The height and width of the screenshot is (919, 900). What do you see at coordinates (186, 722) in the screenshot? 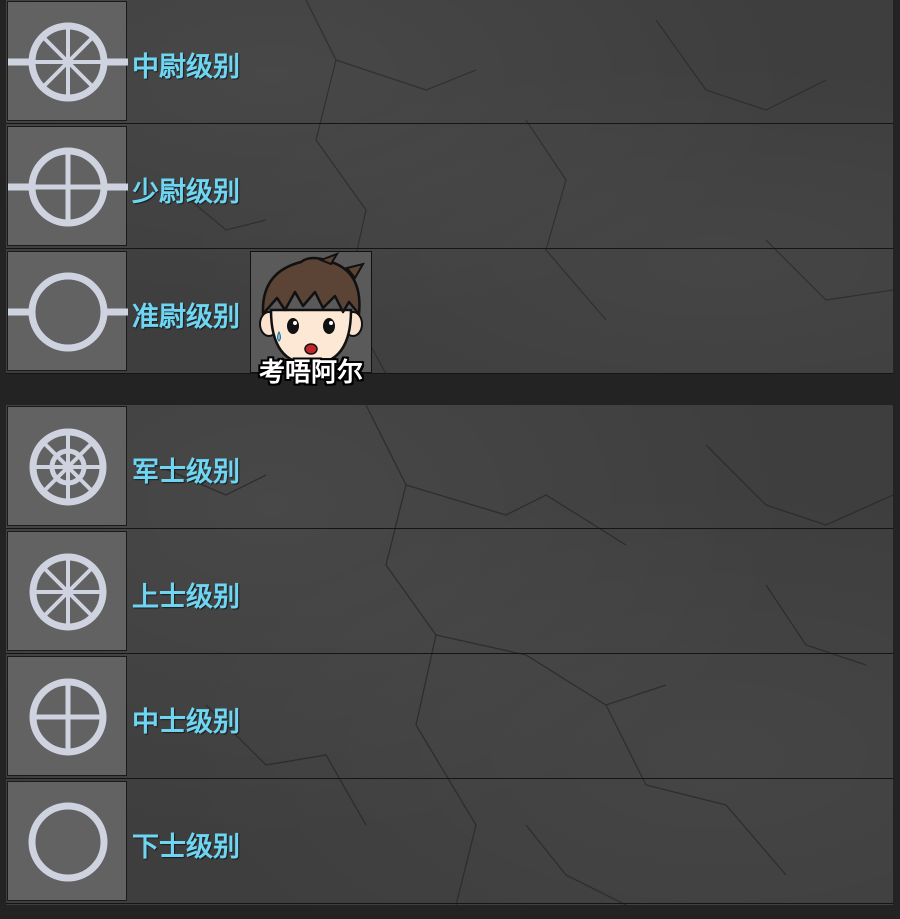
I see `rank-label: 中士级别` at bounding box center [186, 722].